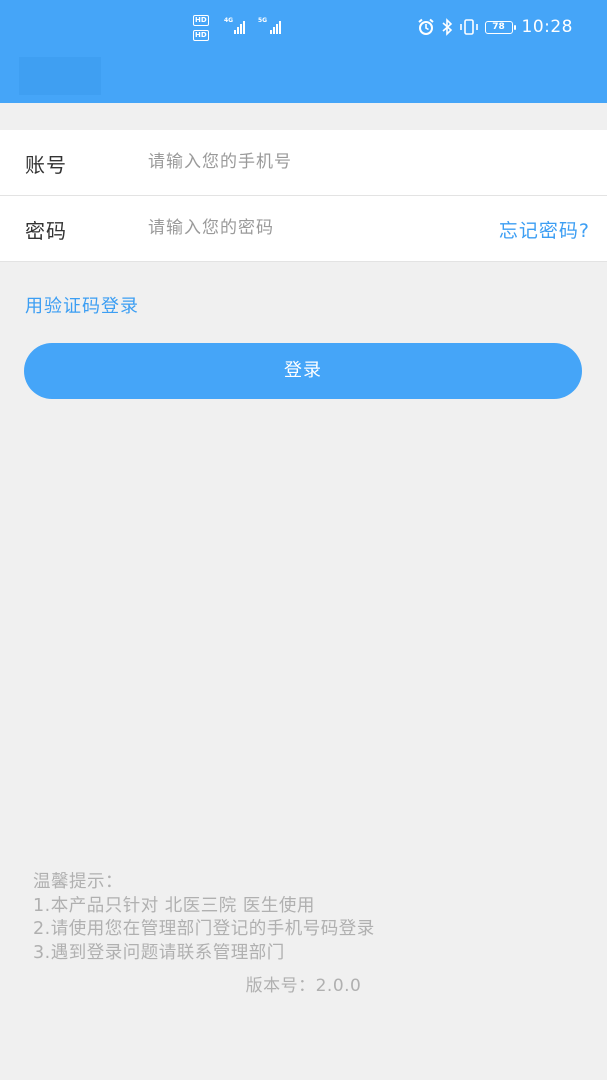 The image size is (607, 1080). Describe the element at coordinates (229, 20) in the screenshot. I see `network-4g-label: 4G` at that location.